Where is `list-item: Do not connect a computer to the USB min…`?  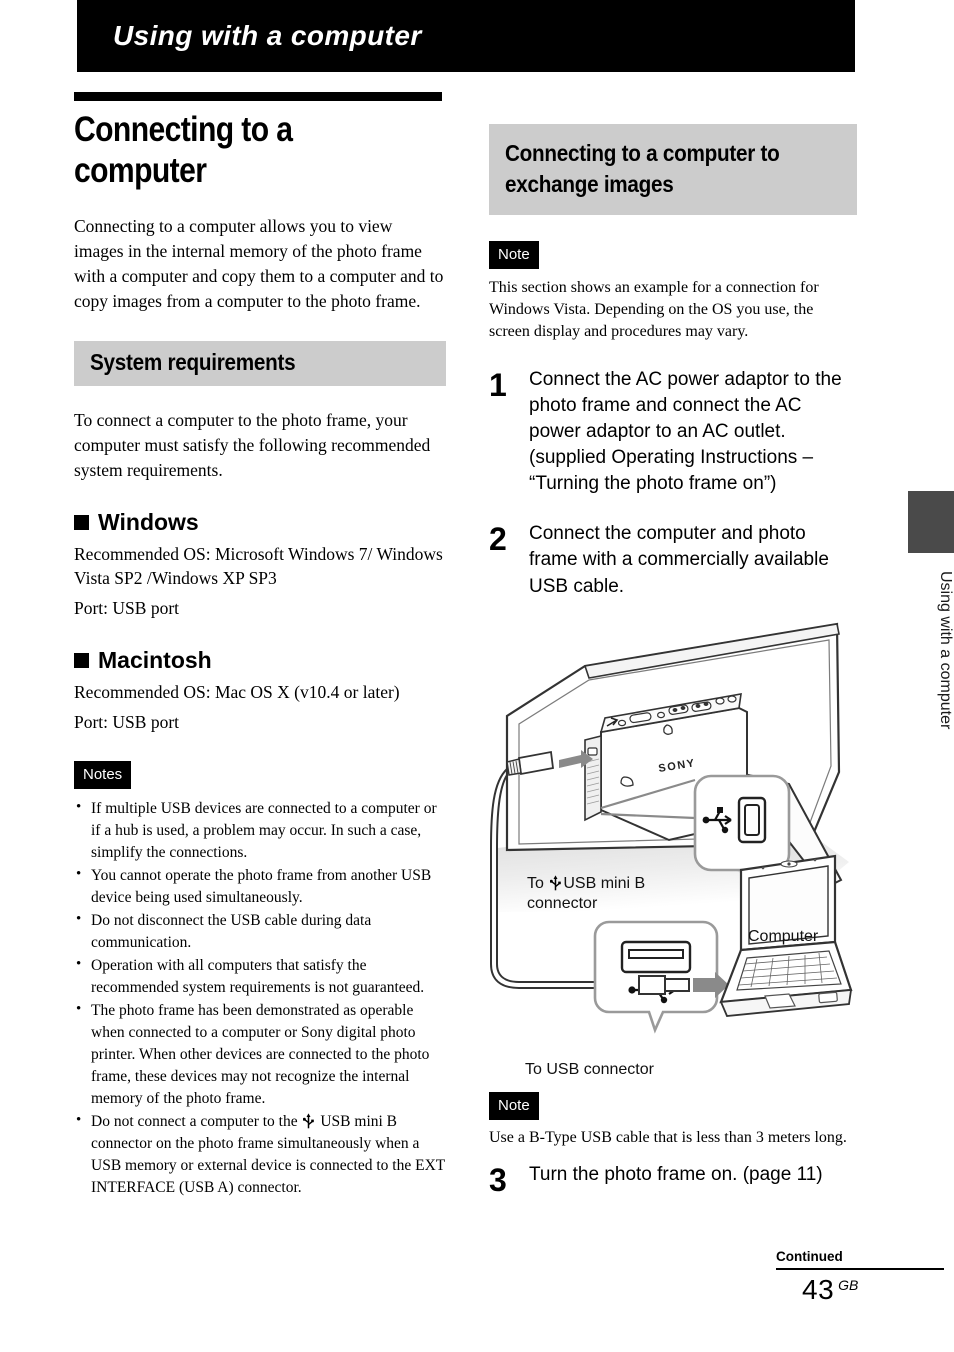
list-item: Do not connect a computer to the USB min… is located at coordinates (260, 1154).